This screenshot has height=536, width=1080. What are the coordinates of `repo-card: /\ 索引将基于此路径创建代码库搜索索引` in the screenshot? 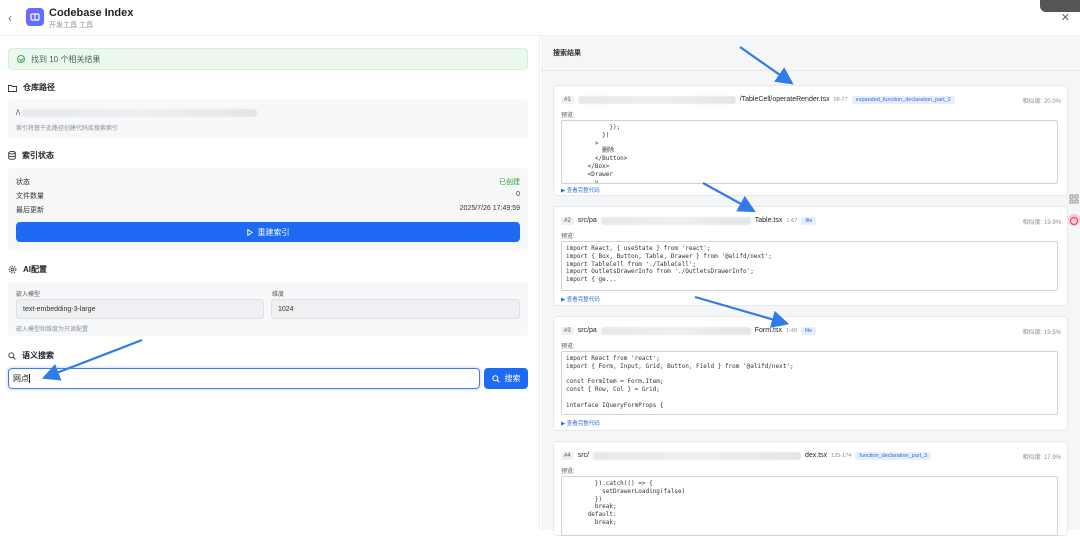 It's located at (268, 119).